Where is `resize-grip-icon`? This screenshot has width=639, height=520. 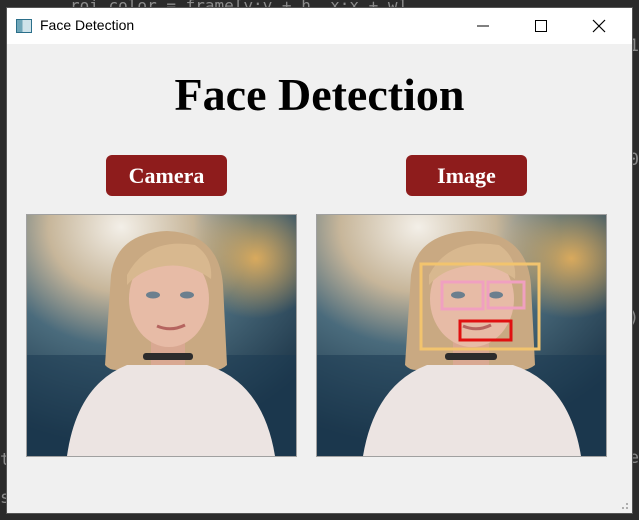
resize-grip-icon is located at coordinates (624, 505).